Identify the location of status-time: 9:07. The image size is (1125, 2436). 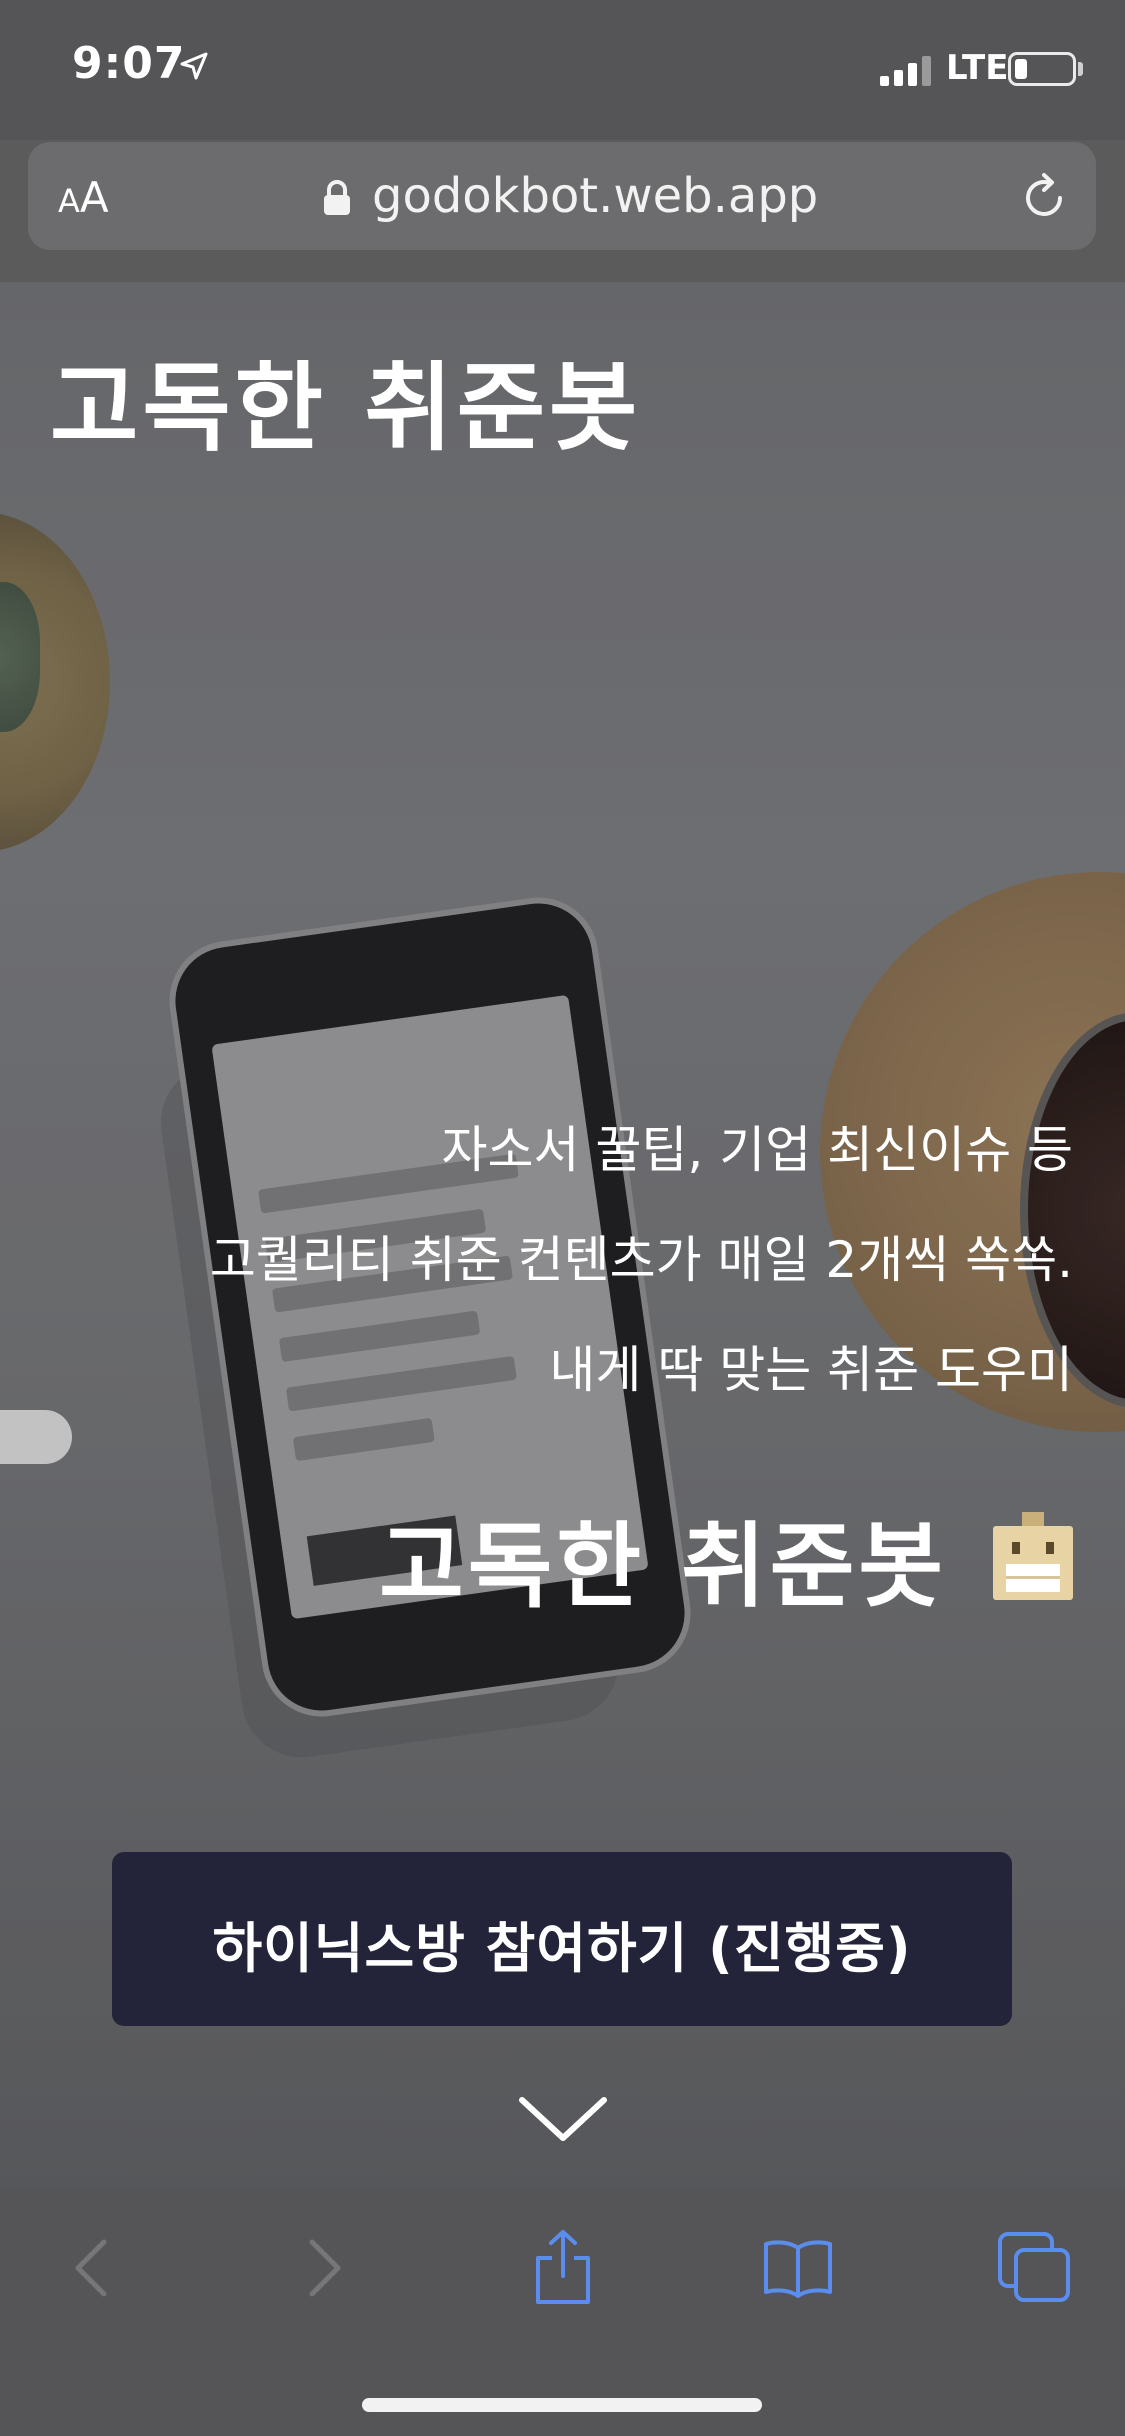
(129, 63).